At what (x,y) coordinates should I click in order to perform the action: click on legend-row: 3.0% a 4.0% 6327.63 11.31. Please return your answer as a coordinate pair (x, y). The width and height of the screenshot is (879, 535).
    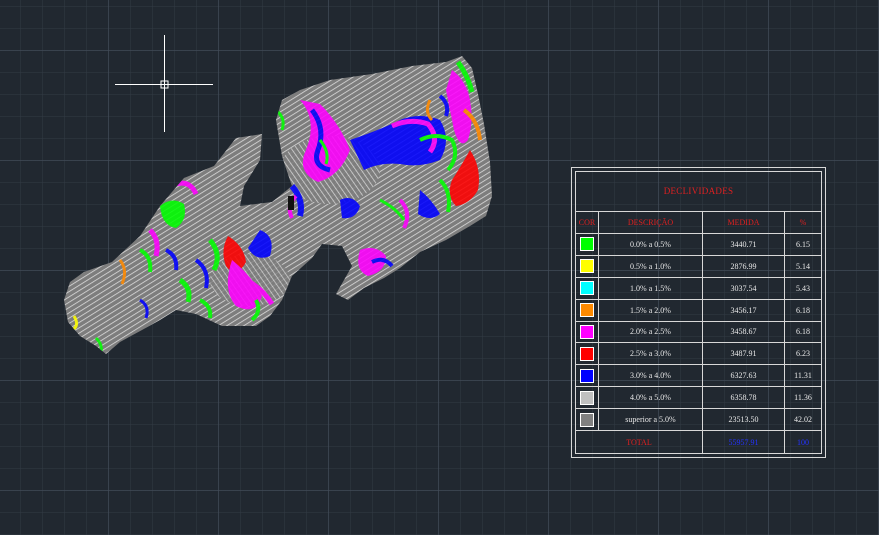
    Looking at the image, I should click on (698, 376).